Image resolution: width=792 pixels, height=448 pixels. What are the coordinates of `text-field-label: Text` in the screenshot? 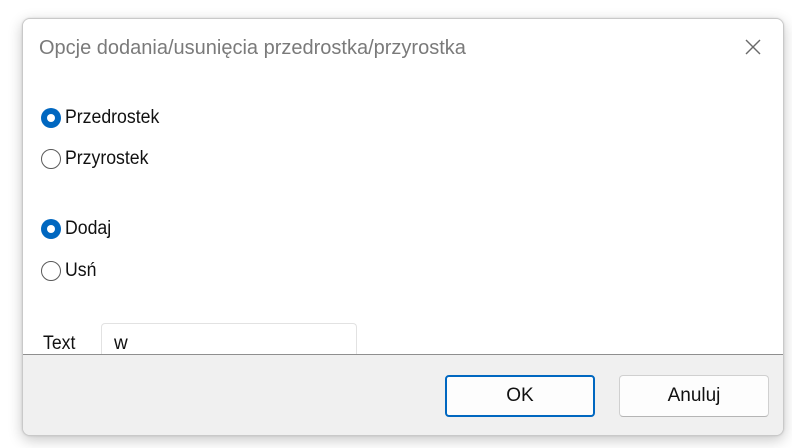 It's located at (59, 343).